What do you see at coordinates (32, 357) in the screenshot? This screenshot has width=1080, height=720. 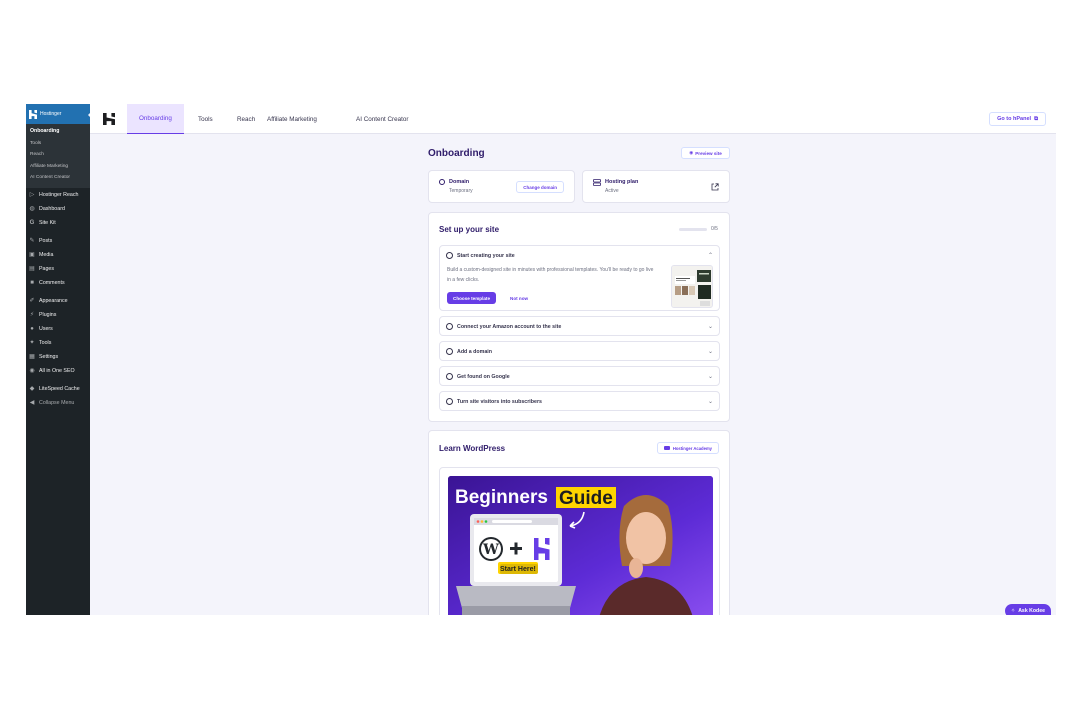 I see `settings-icon: ▦` at bounding box center [32, 357].